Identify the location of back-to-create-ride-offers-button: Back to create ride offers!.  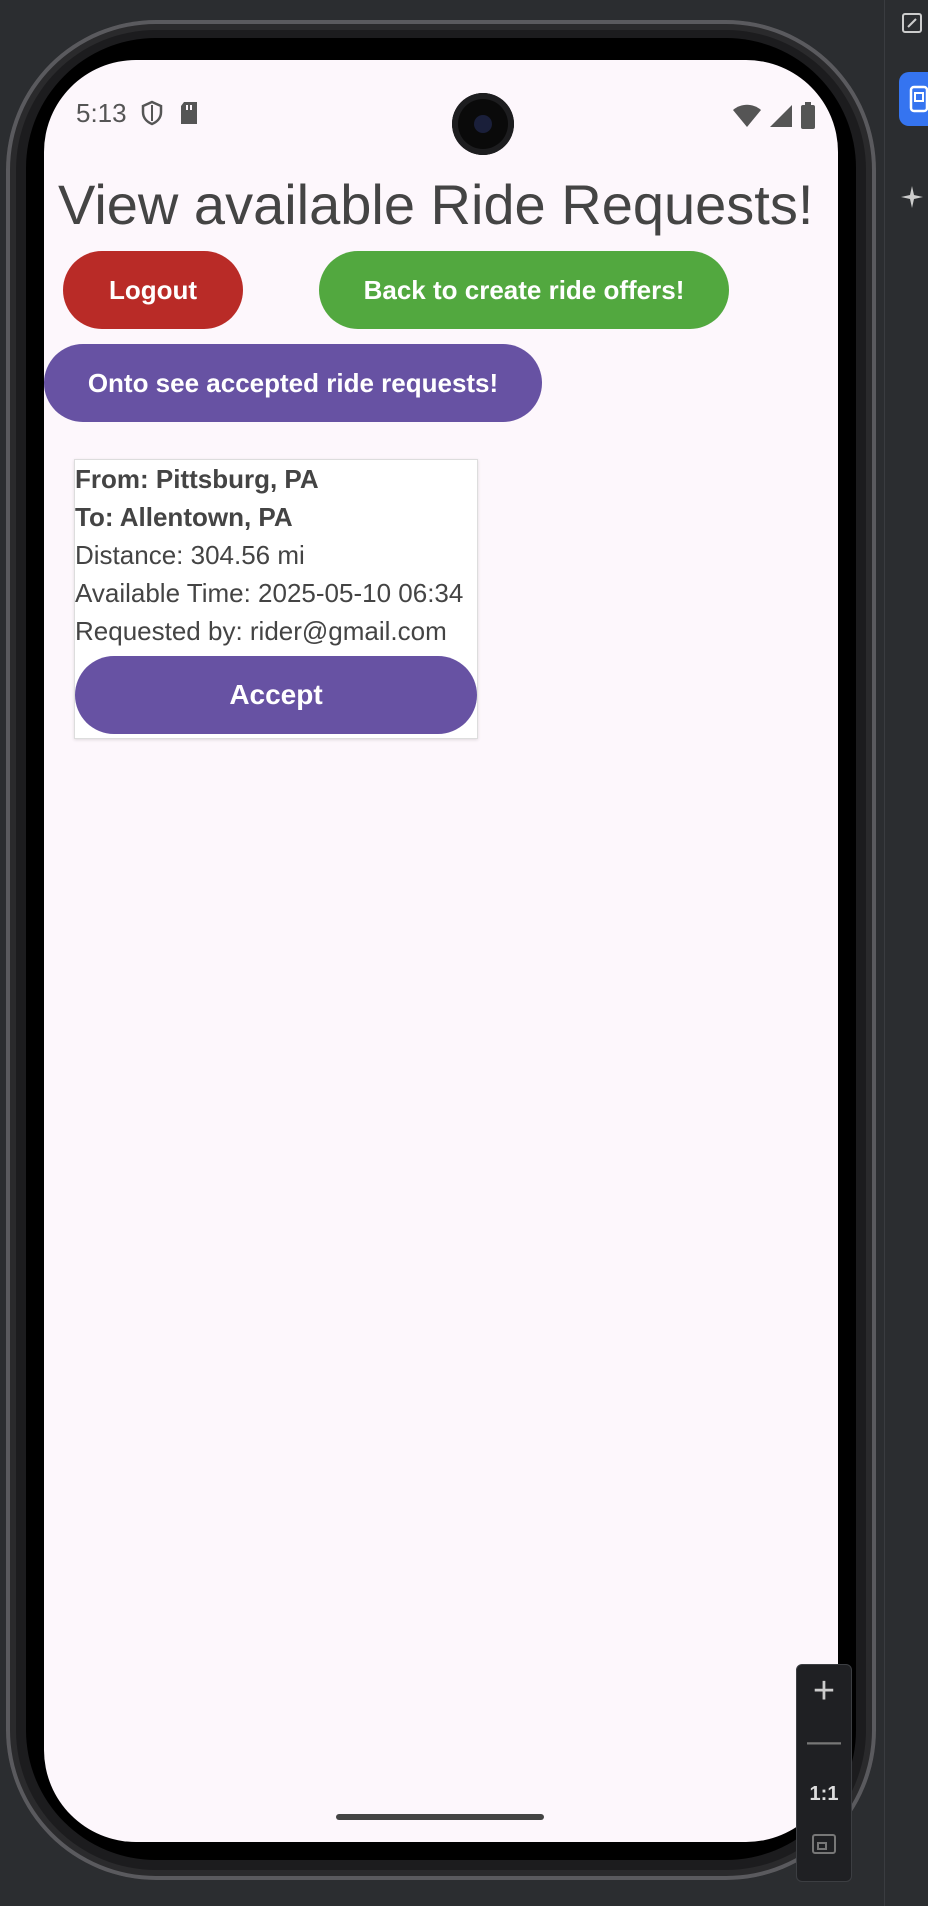
(524, 290).